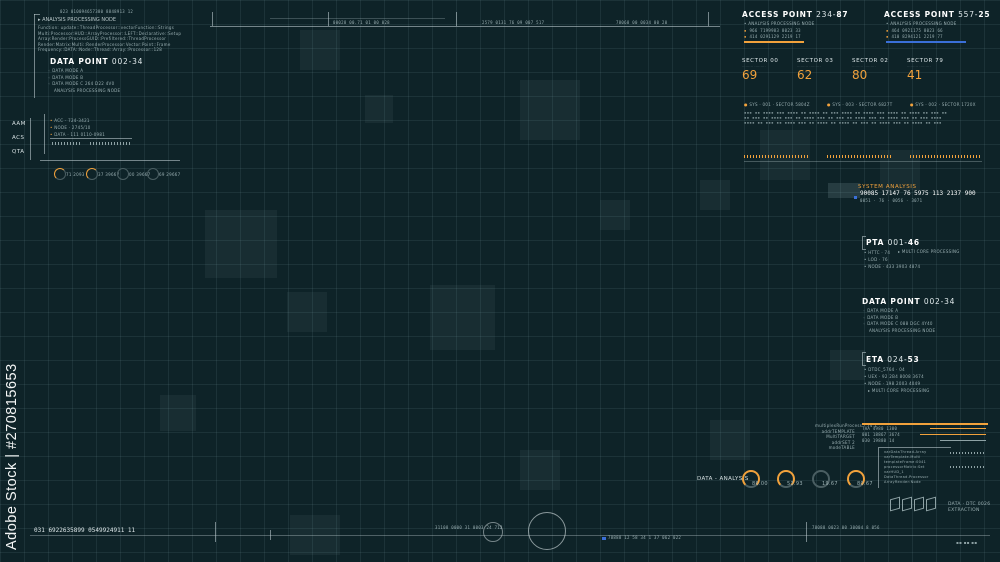  I want to click on top-ruler-line, so click(357, 18).